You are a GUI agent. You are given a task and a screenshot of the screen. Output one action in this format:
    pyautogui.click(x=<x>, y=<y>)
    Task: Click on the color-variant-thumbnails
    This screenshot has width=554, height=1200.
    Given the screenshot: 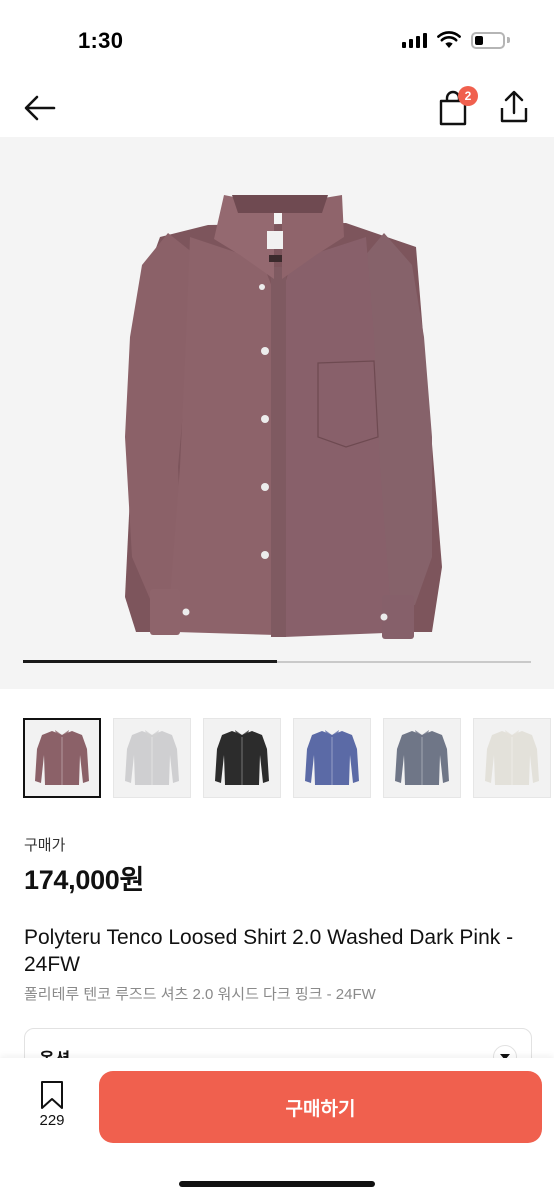 What is the action you would take?
    pyautogui.click(x=288, y=759)
    